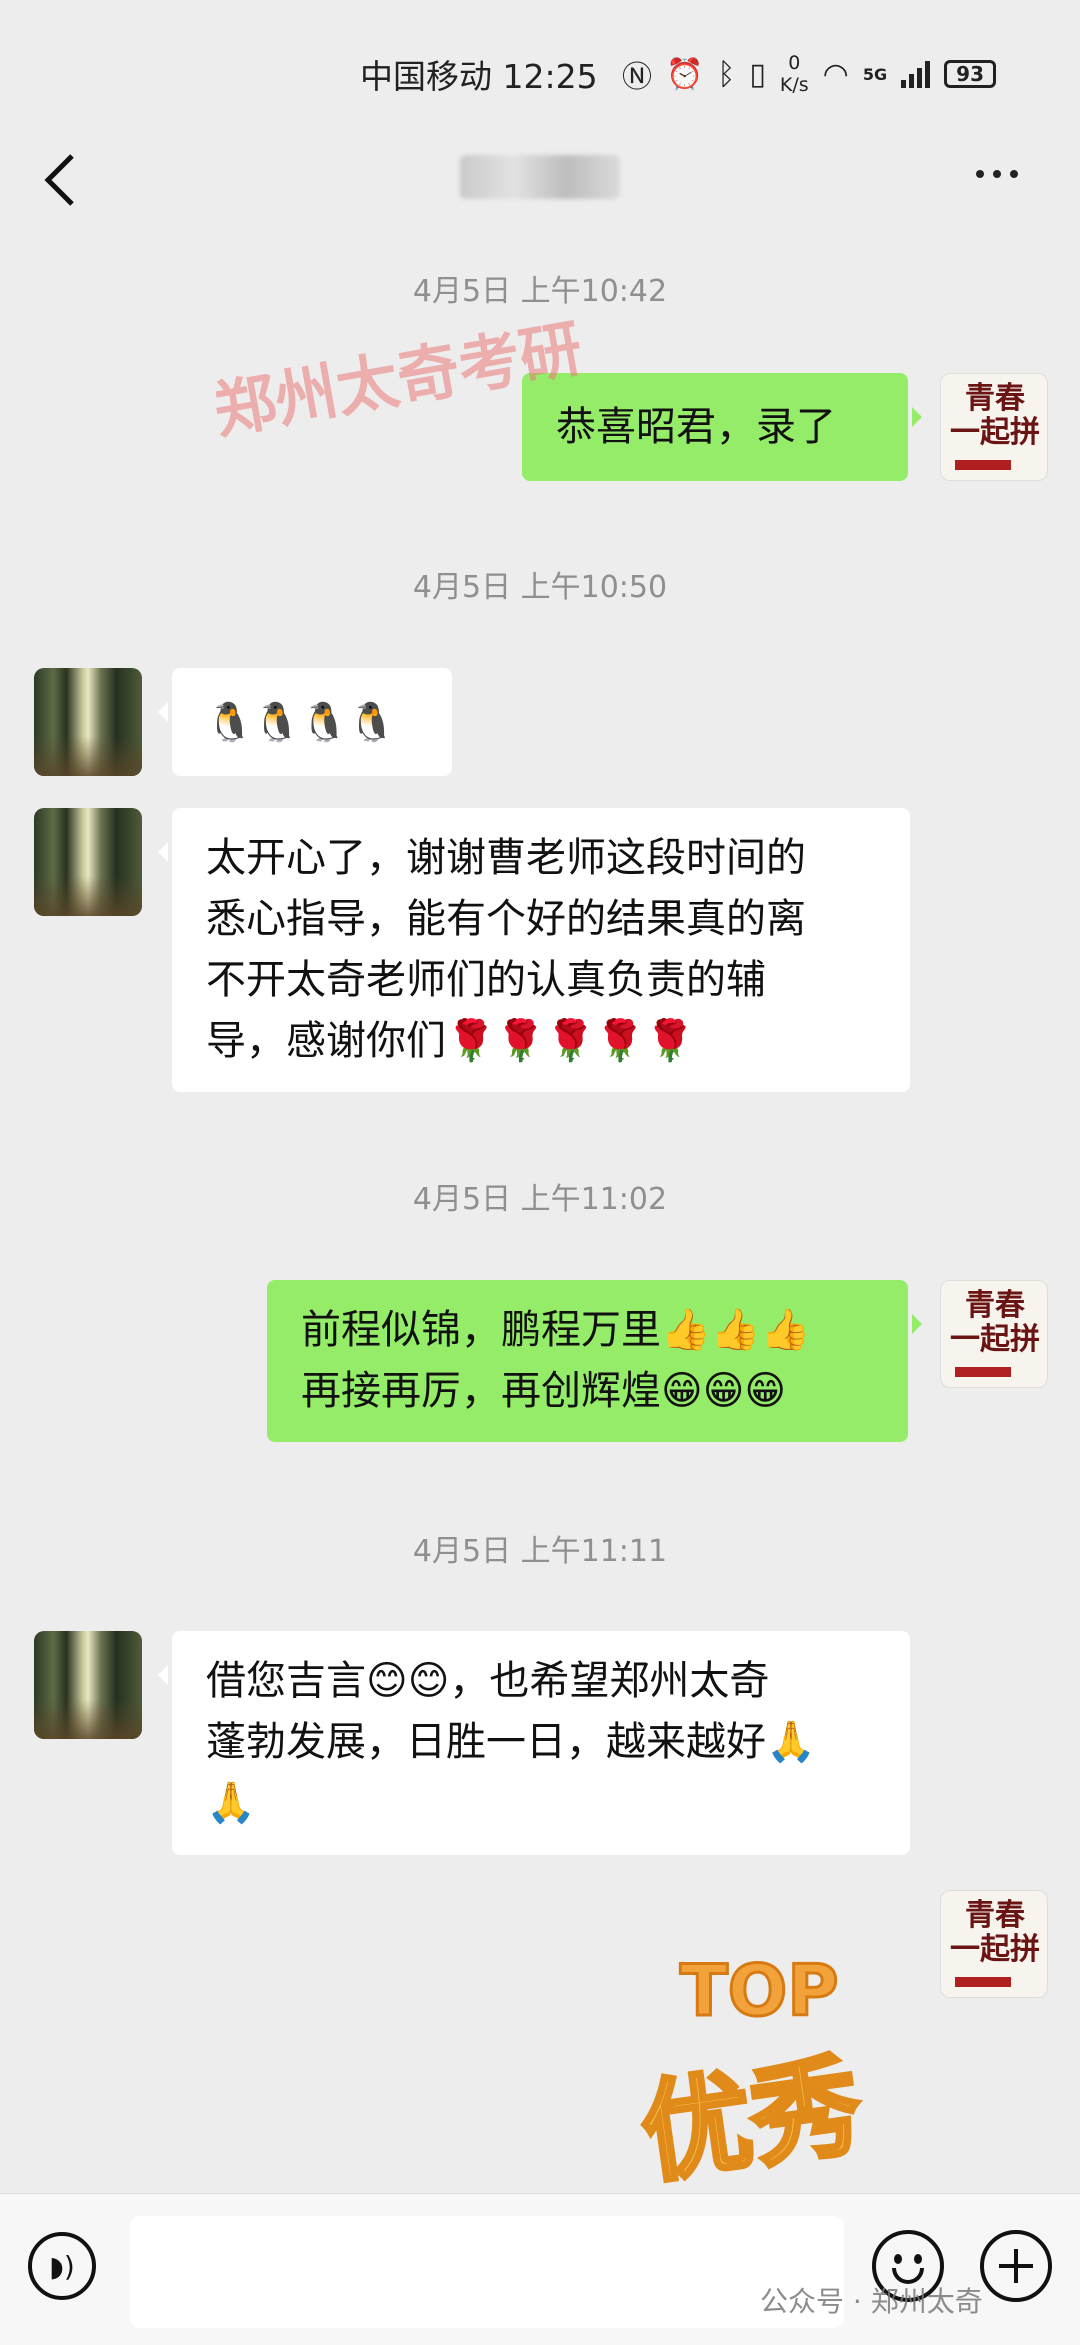 The height and width of the screenshot is (2345, 1080). What do you see at coordinates (752, 2119) in the screenshot?
I see `sticker-main-text: 优秀` at bounding box center [752, 2119].